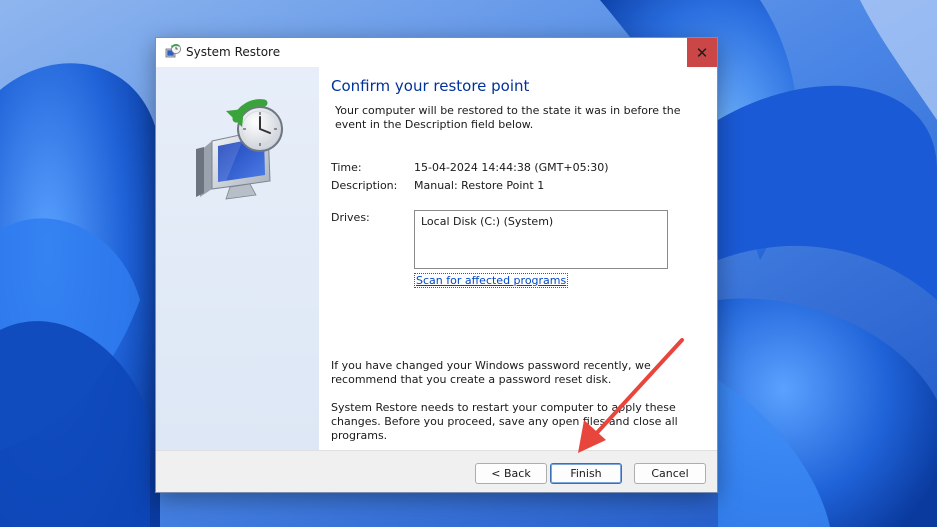 The width and height of the screenshot is (937, 527). Describe the element at coordinates (173, 51) in the screenshot. I see `system-restore-icon` at that location.